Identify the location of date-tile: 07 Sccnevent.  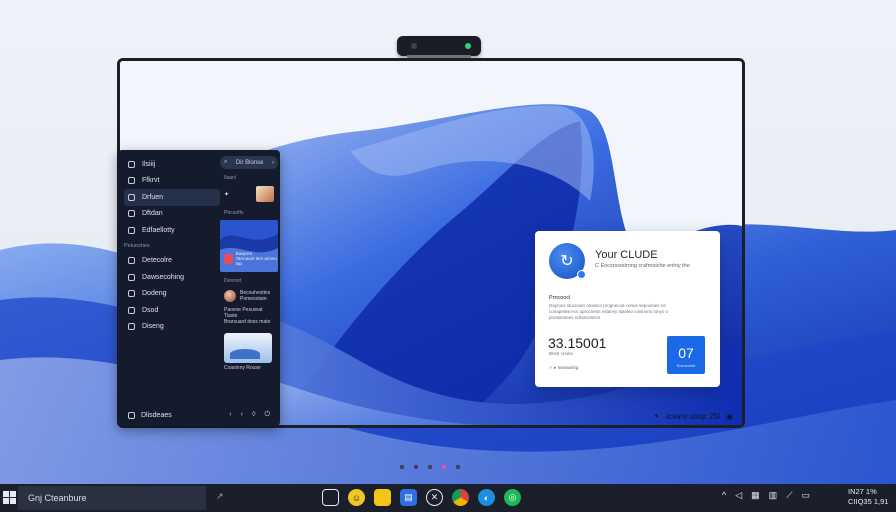
(686, 355).